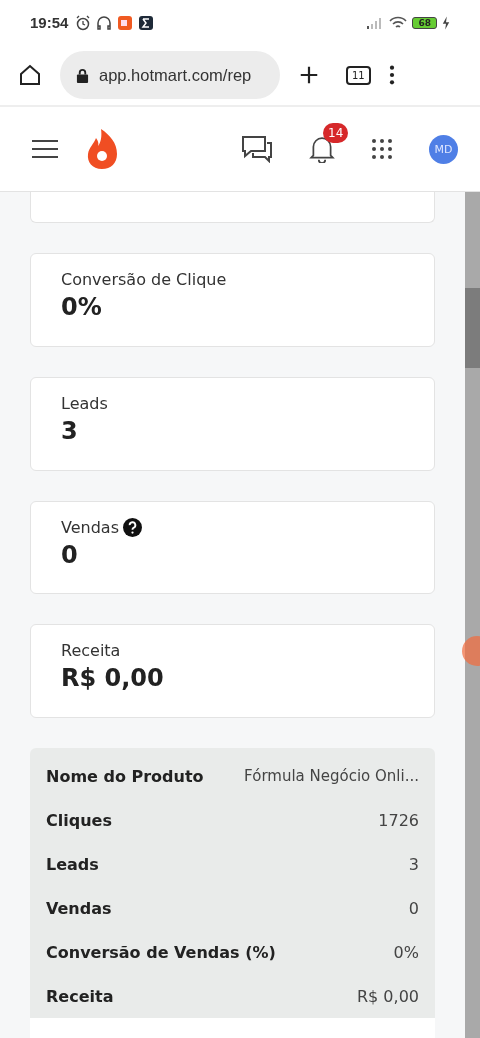 This screenshot has height=1038, width=480. I want to click on row-value: 3, so click(413, 864).